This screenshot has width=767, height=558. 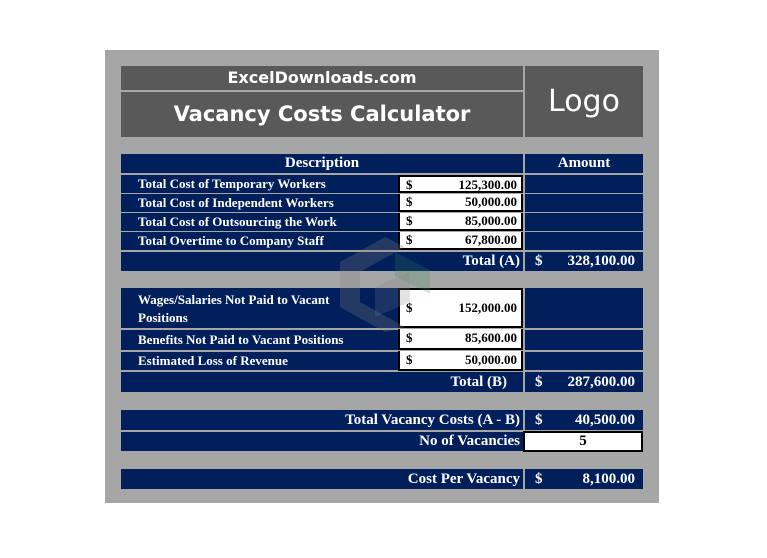 What do you see at coordinates (609, 479) in the screenshot?
I see `cost-per-vacancy-value: 8,100.00` at bounding box center [609, 479].